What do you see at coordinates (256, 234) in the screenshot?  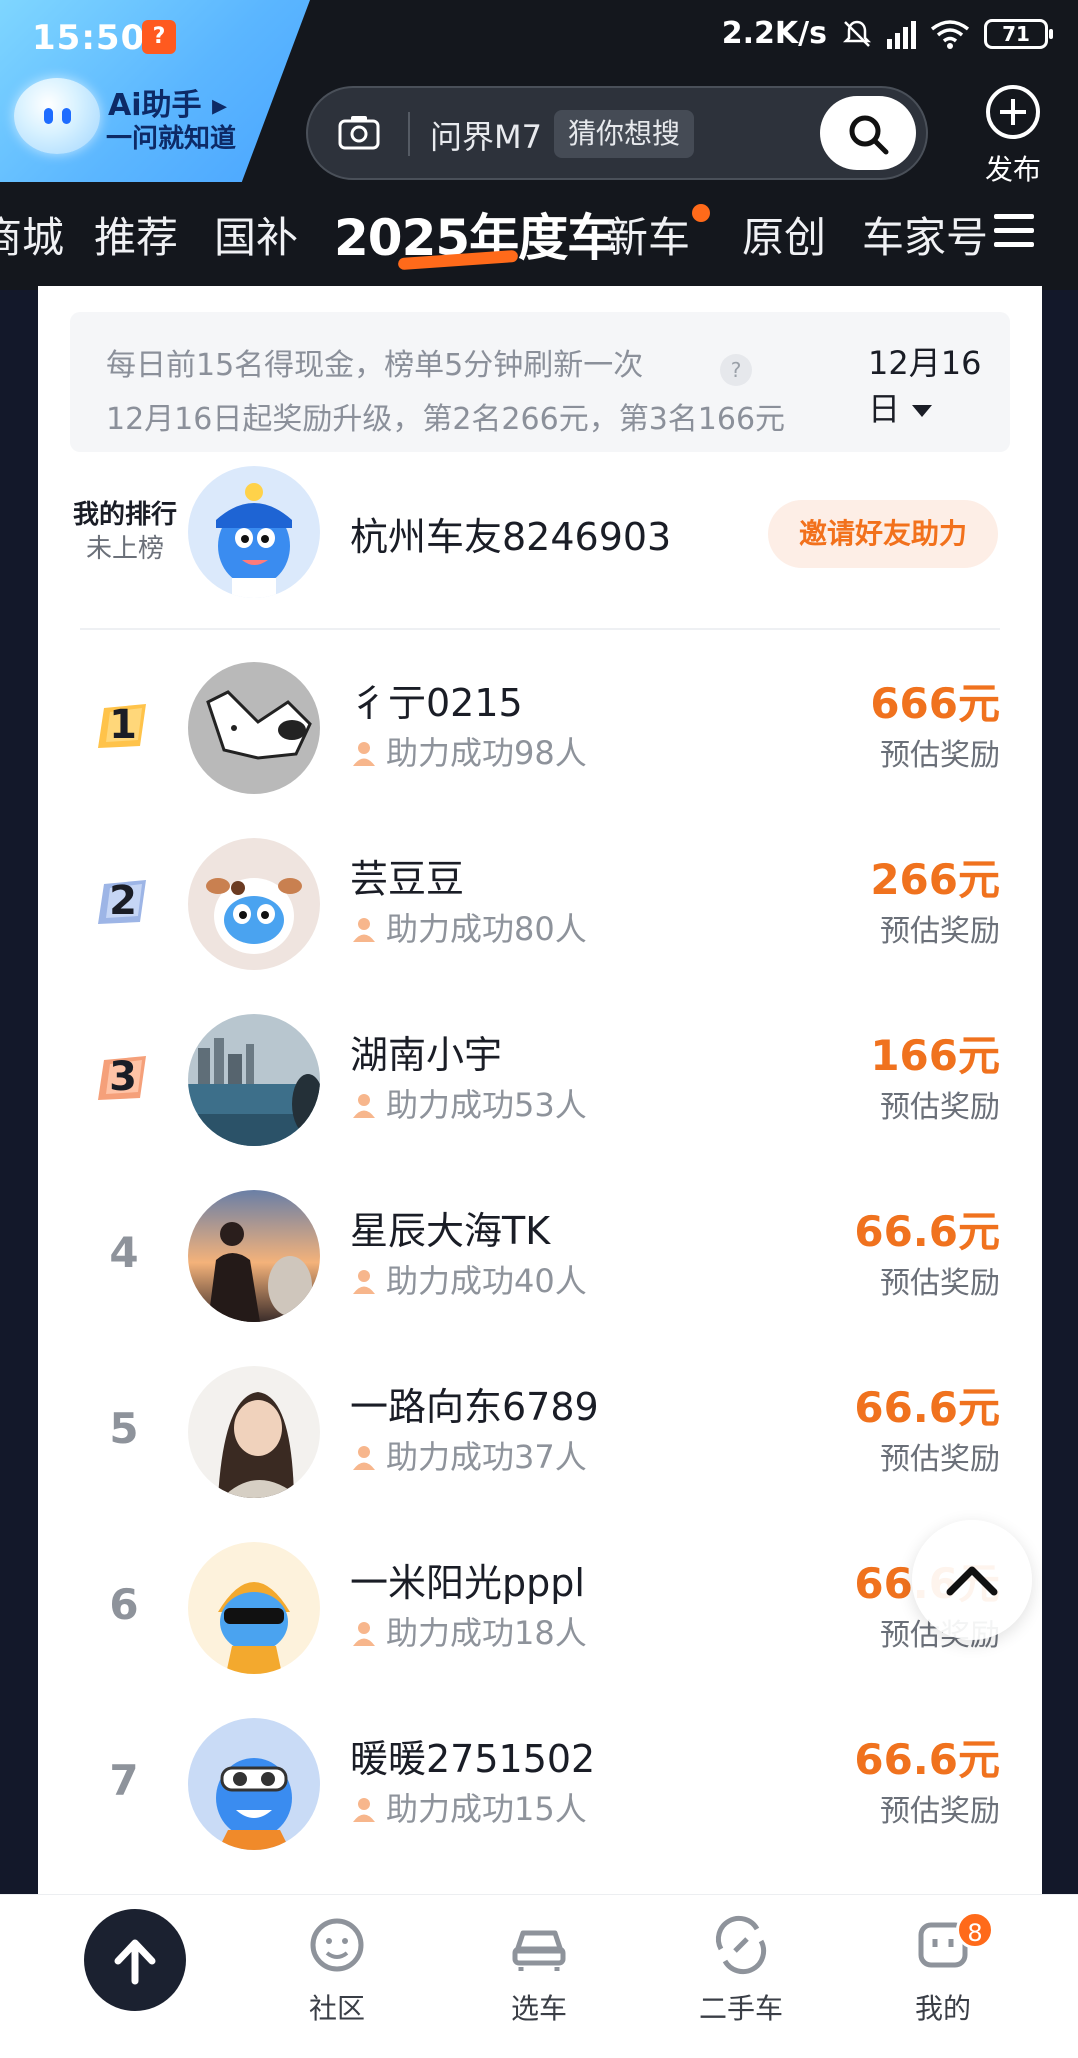 I see `tab-subsidy: 国补` at bounding box center [256, 234].